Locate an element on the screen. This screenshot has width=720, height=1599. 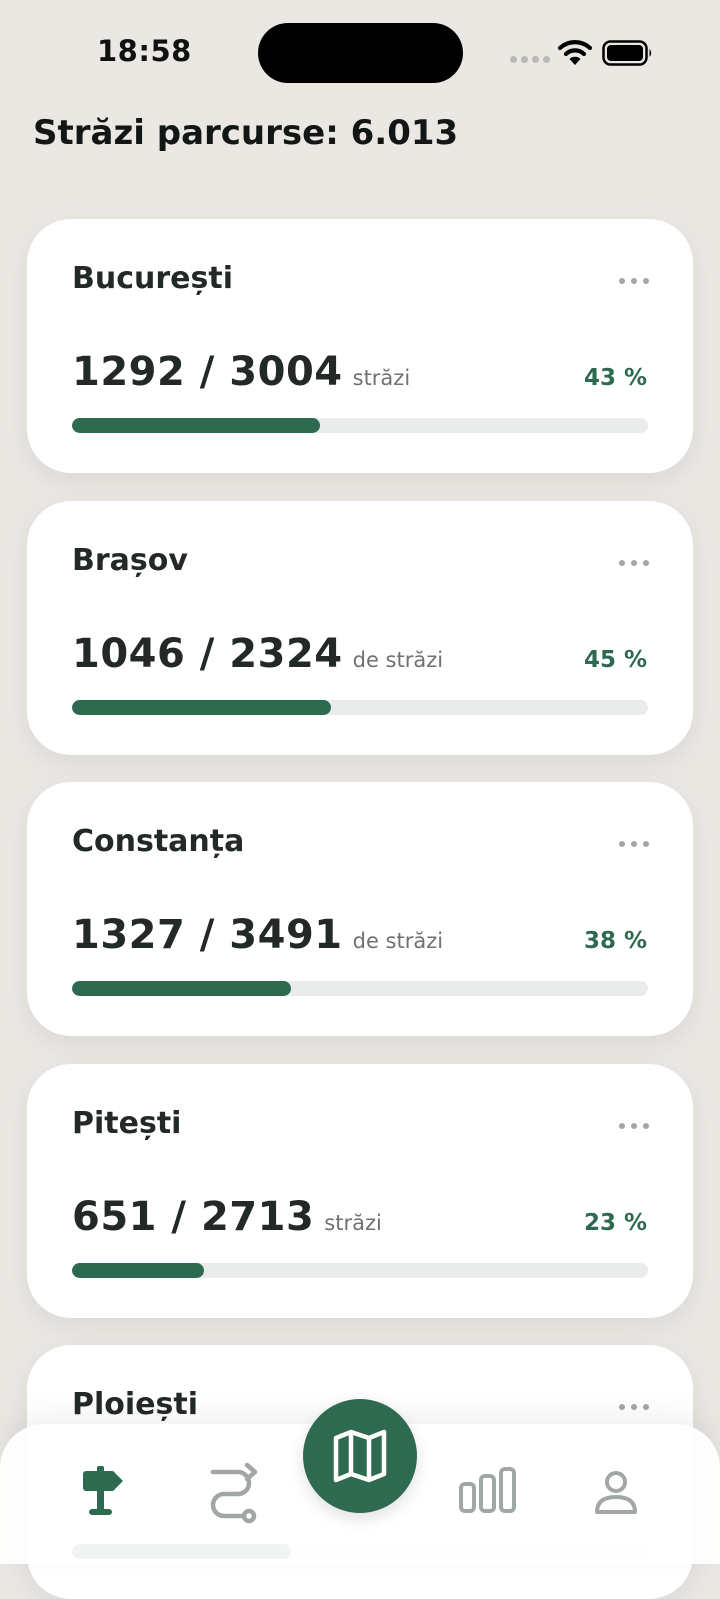
cellular-signal-icon is located at coordinates (531, 60).